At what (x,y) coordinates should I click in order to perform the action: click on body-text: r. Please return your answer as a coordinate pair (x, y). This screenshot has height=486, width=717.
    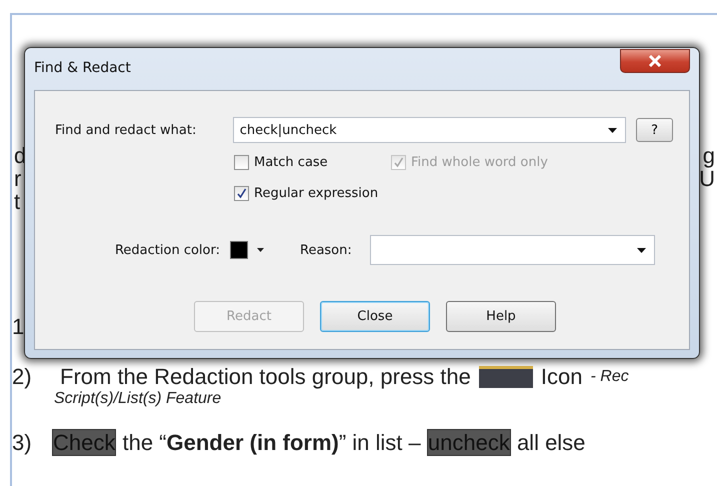
    Looking at the image, I should click on (18, 177).